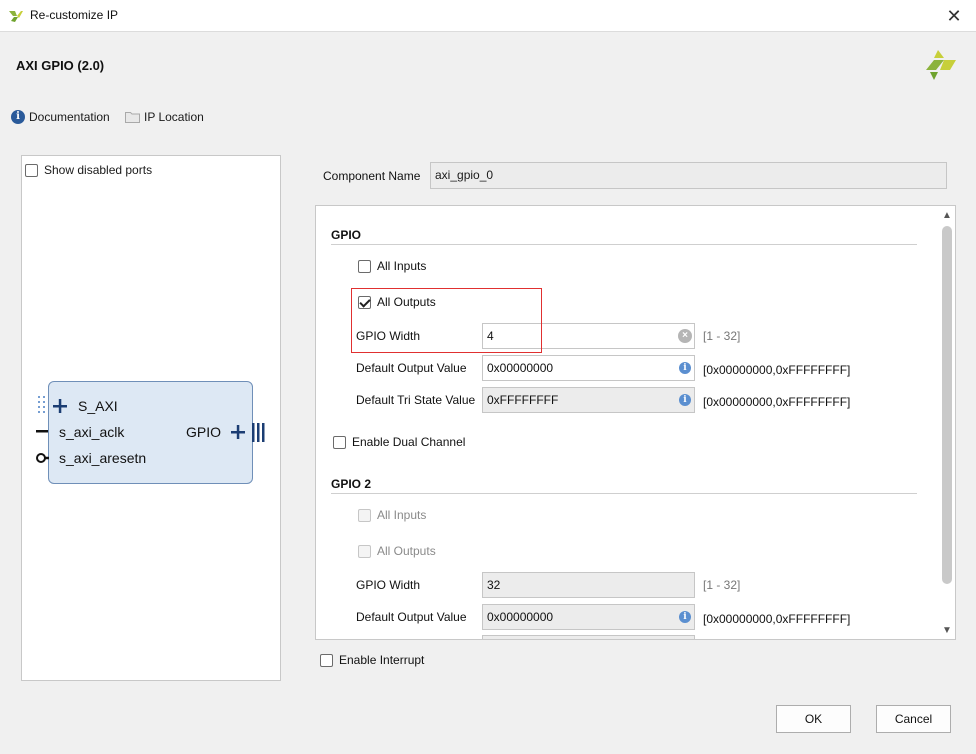 This screenshot has width=976, height=754. What do you see at coordinates (174, 117) in the screenshot?
I see `ip-location-label: IP Location` at bounding box center [174, 117].